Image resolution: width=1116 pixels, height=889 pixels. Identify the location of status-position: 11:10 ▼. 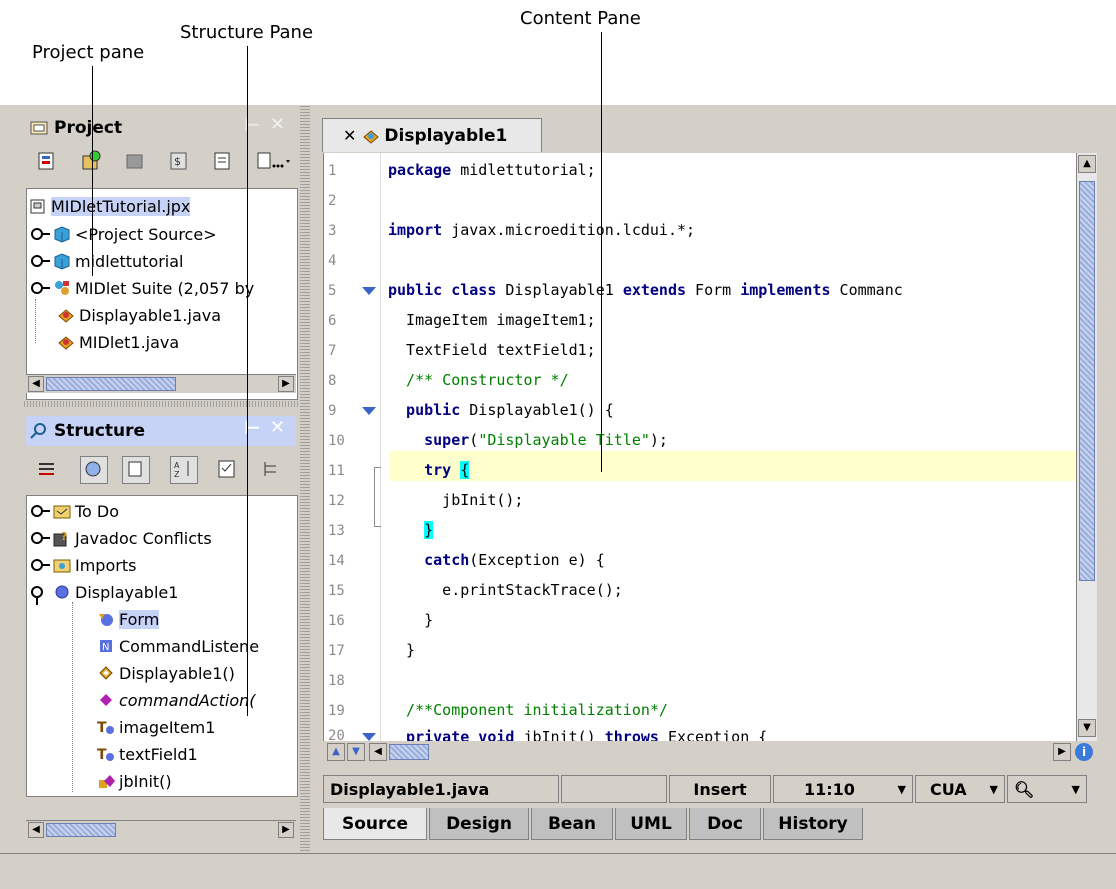
(843, 789).